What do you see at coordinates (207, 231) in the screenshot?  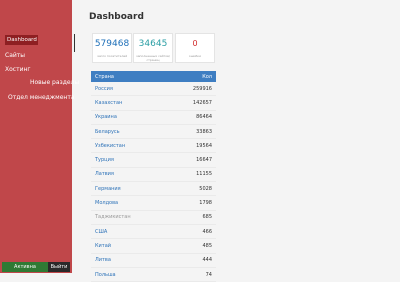 I see `country-count: 466` at bounding box center [207, 231].